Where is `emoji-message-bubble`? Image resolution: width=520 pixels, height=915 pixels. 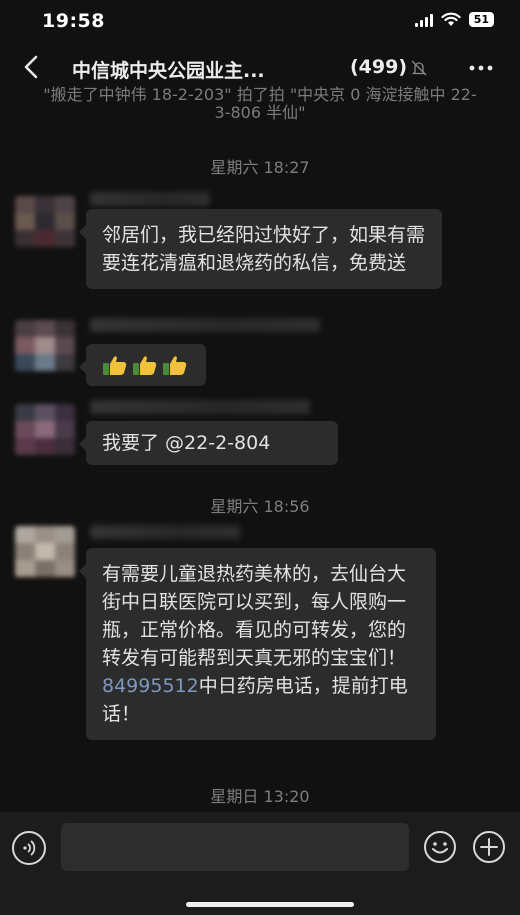 emoji-message-bubble is located at coordinates (142, 365).